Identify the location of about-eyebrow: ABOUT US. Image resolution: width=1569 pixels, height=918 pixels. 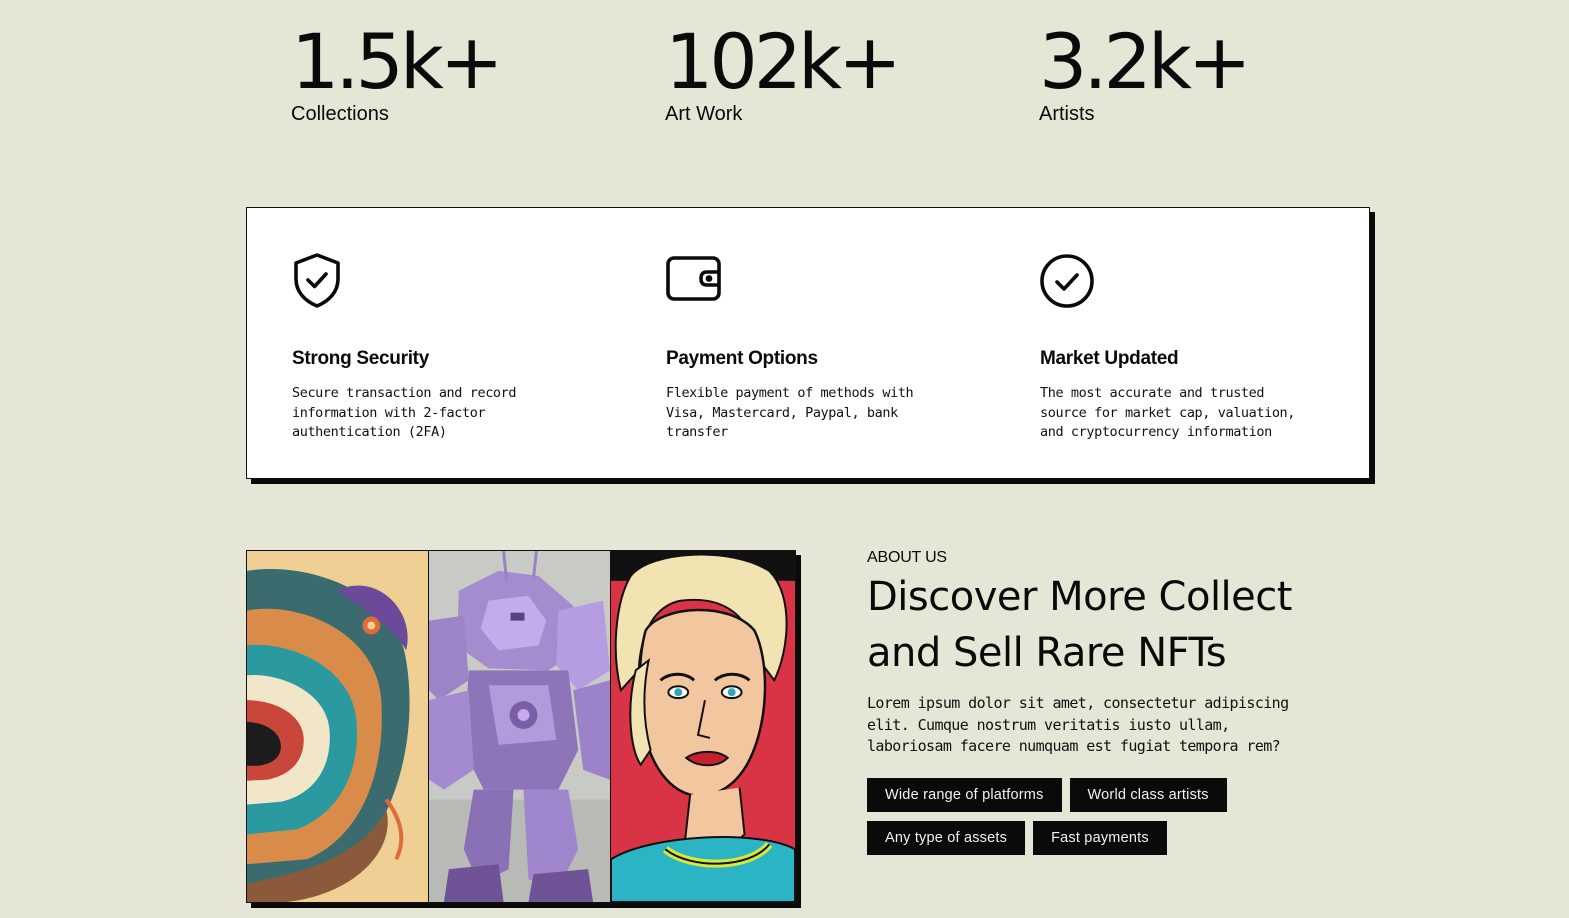
(907, 557).